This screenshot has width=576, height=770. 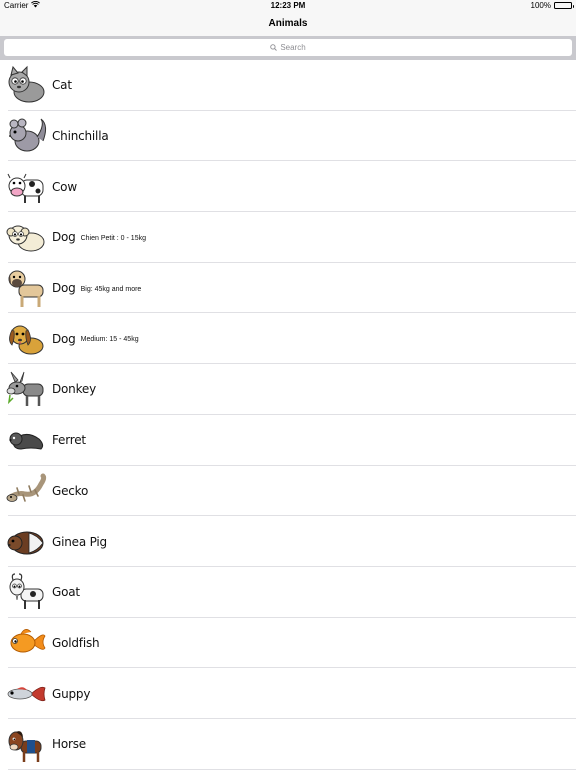 What do you see at coordinates (288, 338) in the screenshot?
I see `list-item: Dog Medium: 15 - 45kg` at bounding box center [288, 338].